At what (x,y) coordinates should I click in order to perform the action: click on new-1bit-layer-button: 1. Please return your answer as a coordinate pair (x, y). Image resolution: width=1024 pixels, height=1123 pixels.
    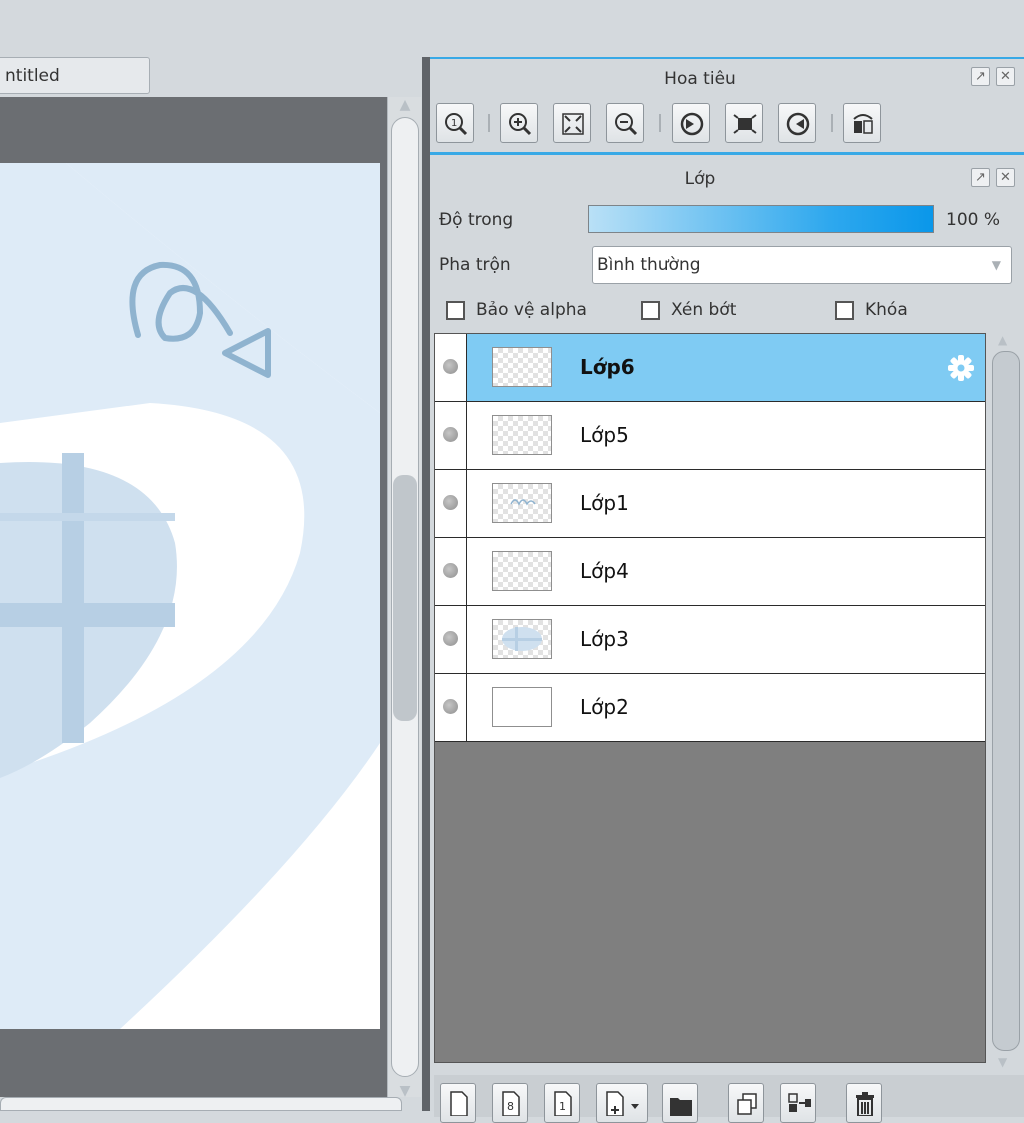
    Looking at the image, I should click on (562, 1103).